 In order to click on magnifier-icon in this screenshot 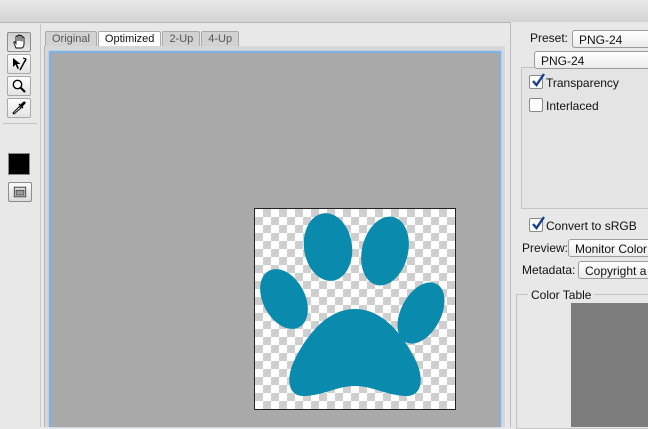, I will do `click(19, 86)`.